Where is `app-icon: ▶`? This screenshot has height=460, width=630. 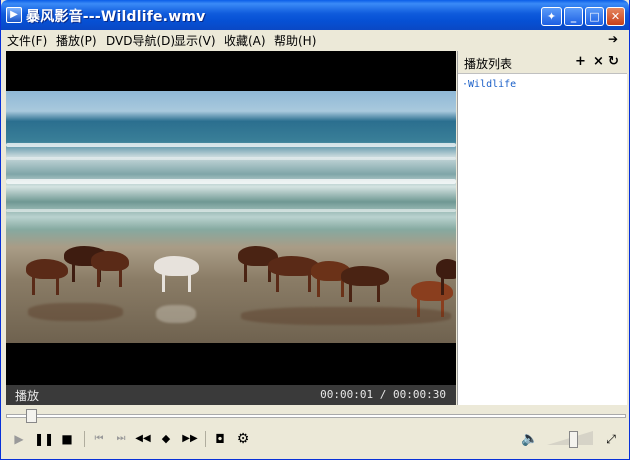 app-icon: ▶ is located at coordinates (14, 15).